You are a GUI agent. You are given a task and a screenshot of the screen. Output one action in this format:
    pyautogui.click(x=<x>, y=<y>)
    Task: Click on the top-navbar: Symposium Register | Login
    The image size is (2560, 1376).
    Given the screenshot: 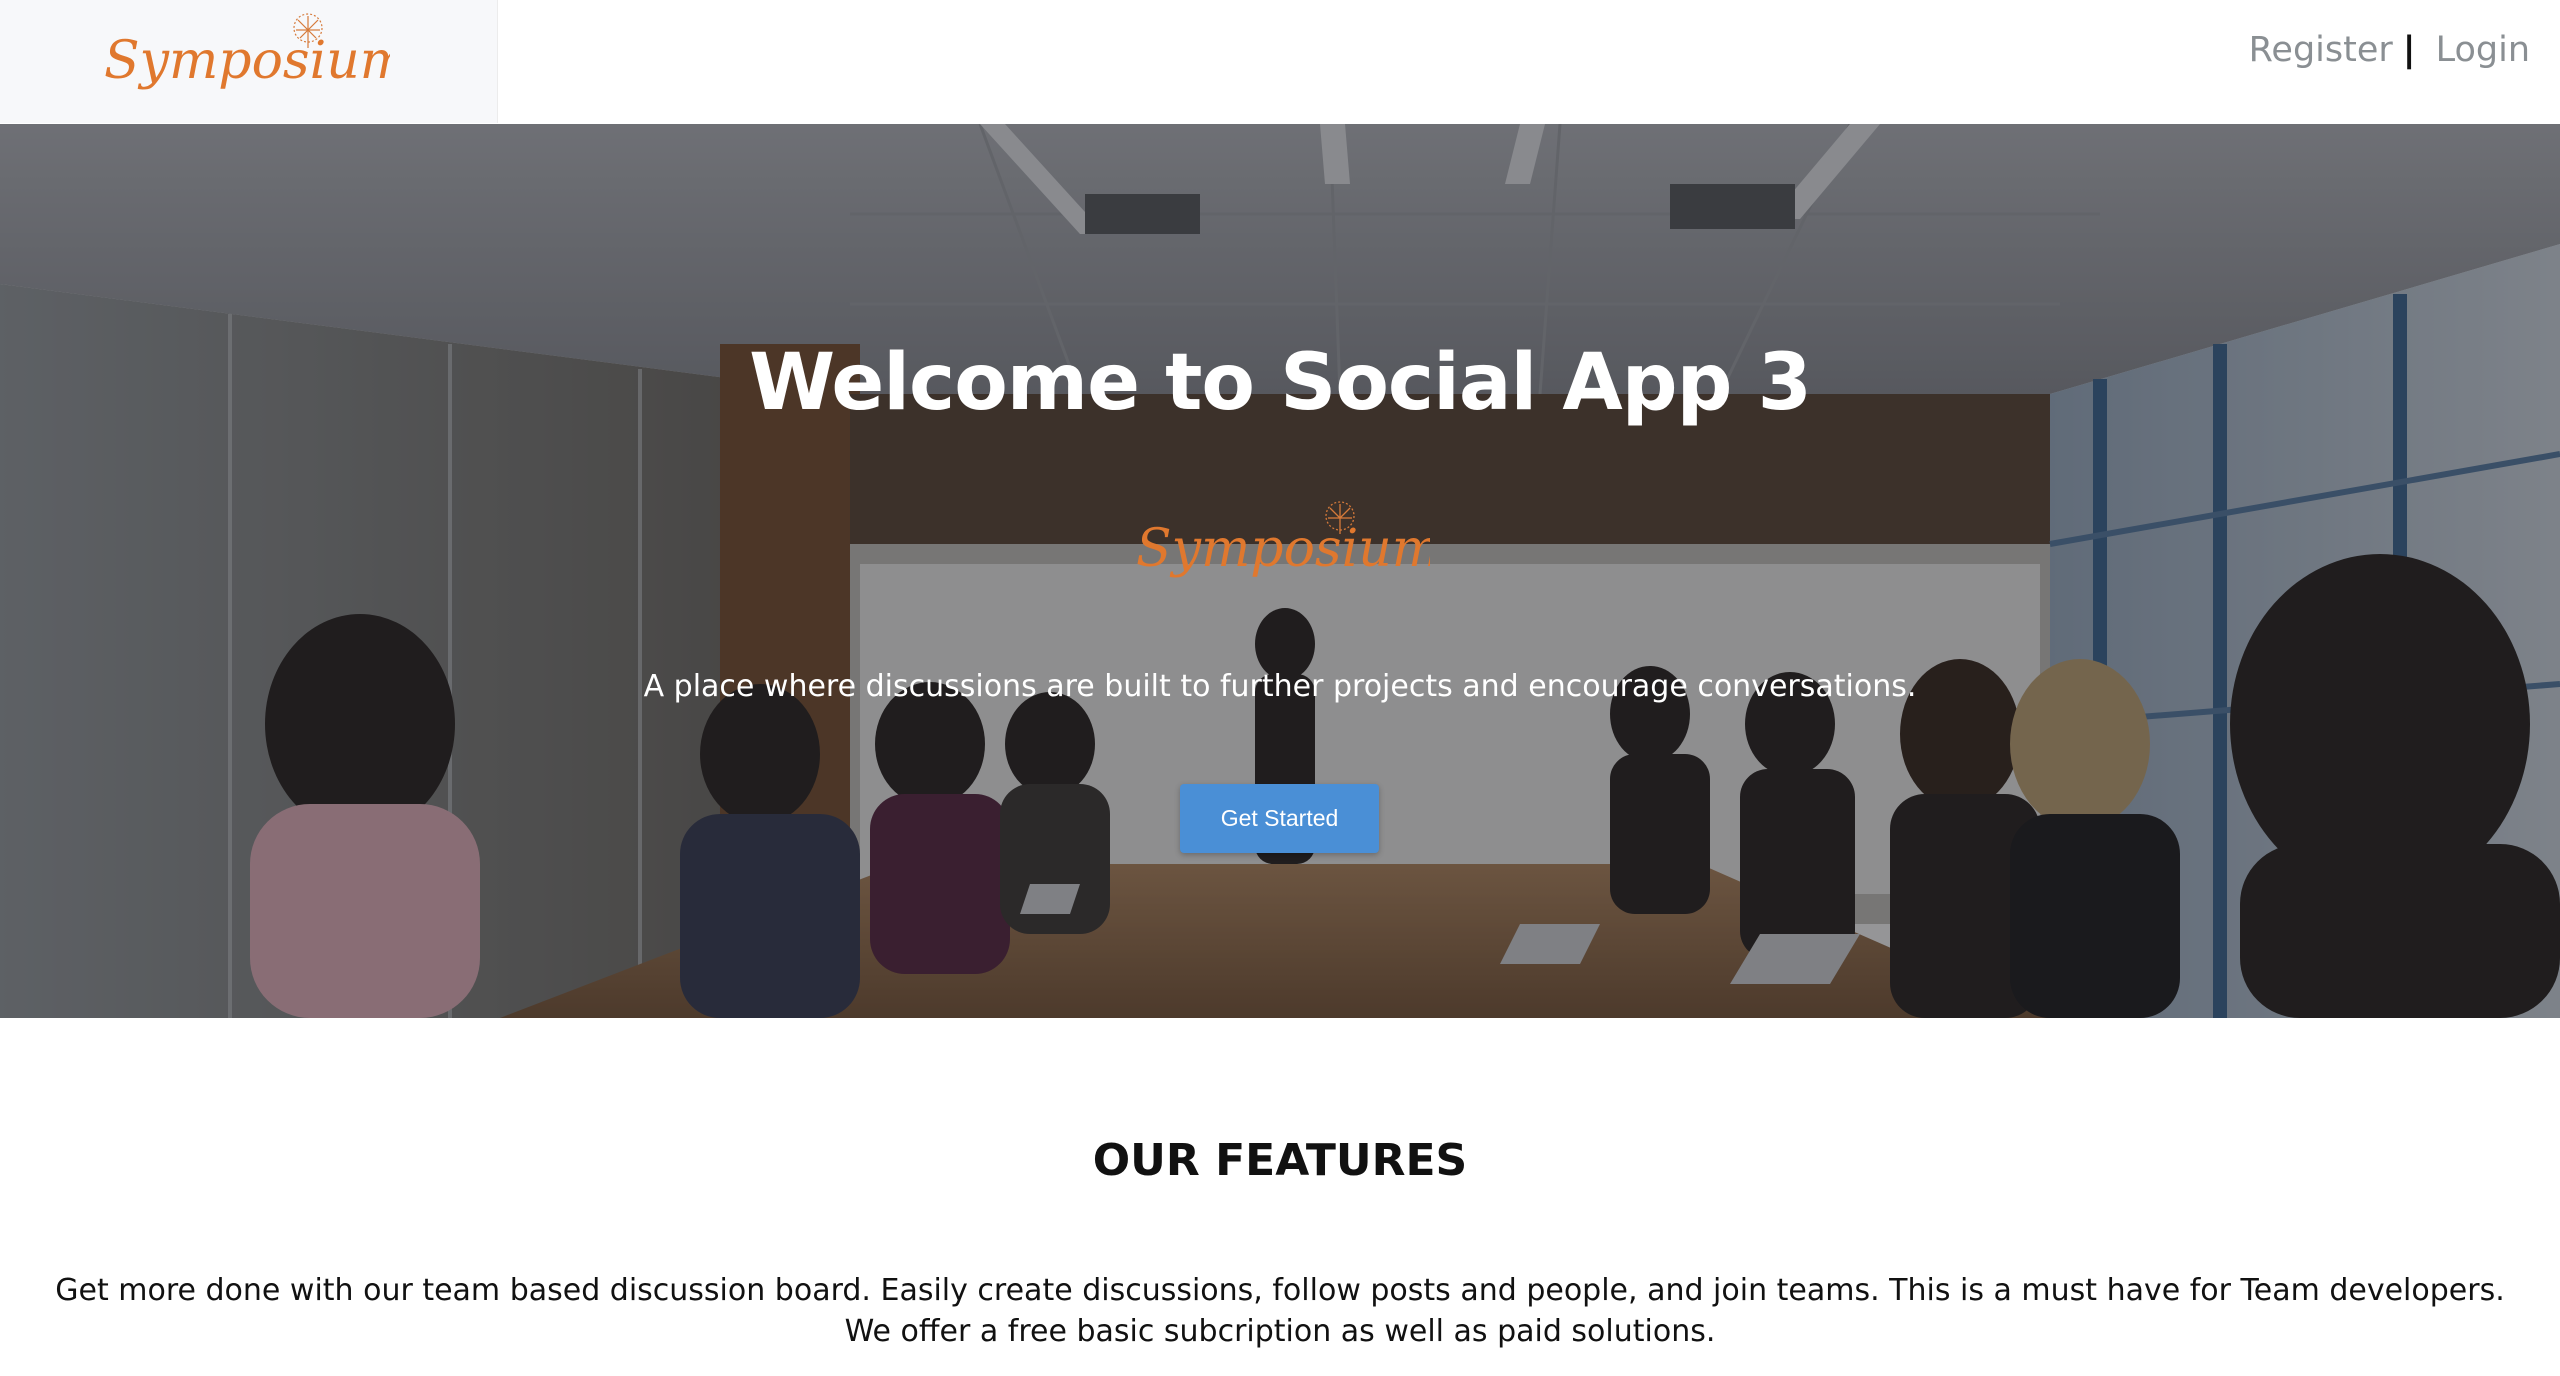 What is the action you would take?
    pyautogui.click(x=1280, y=62)
    